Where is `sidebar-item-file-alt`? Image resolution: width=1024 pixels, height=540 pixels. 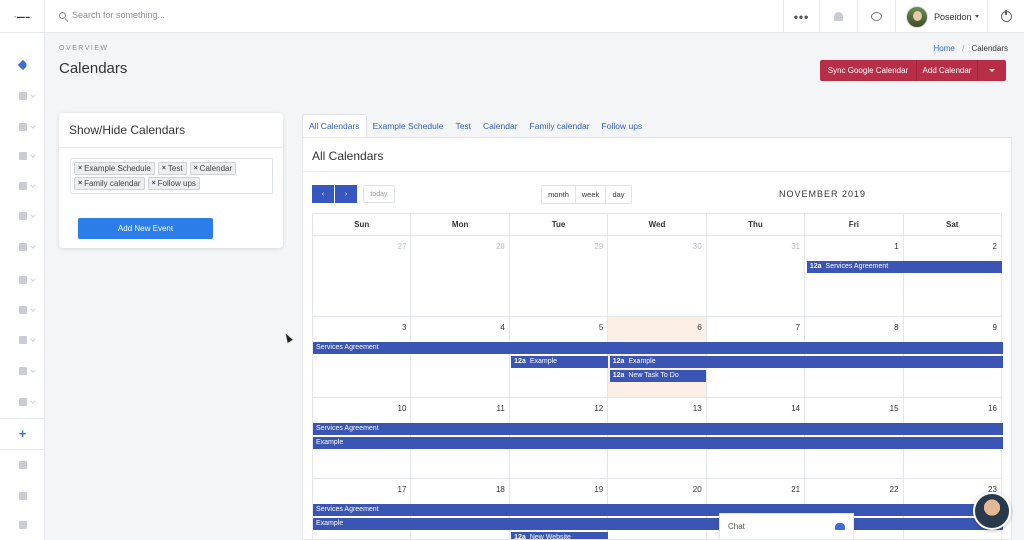
sidebar-item-file-alt is located at coordinates (22, 402).